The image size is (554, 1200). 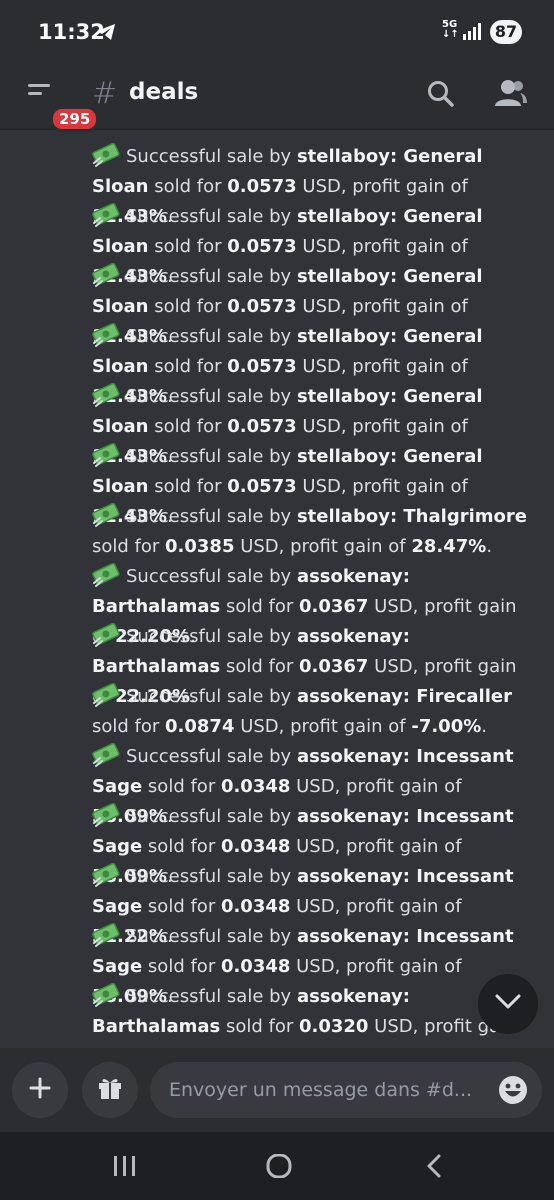 What do you see at coordinates (200, 726) in the screenshot?
I see `price-value: 0.0874` at bounding box center [200, 726].